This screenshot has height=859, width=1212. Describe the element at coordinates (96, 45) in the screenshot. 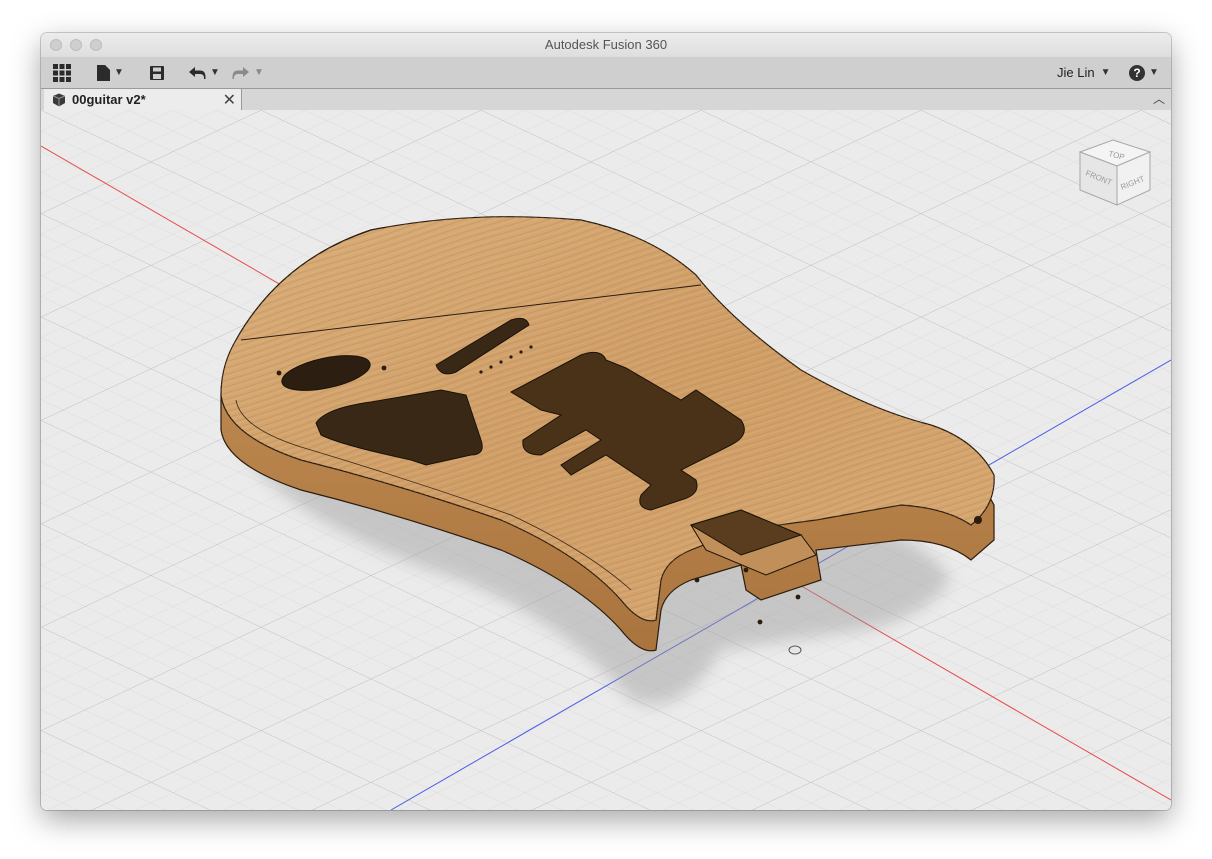

I see `zoom-window-button` at that location.